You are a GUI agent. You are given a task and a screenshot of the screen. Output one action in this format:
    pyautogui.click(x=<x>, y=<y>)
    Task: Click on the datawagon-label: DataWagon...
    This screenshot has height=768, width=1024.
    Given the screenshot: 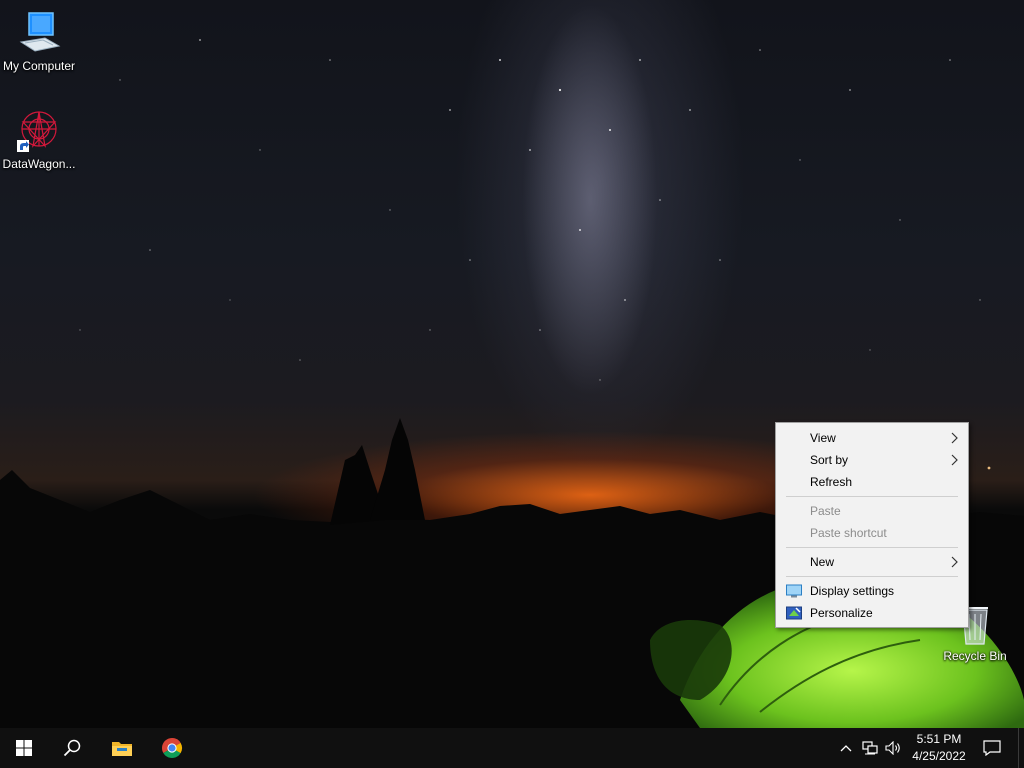 What is the action you would take?
    pyautogui.click(x=39, y=164)
    